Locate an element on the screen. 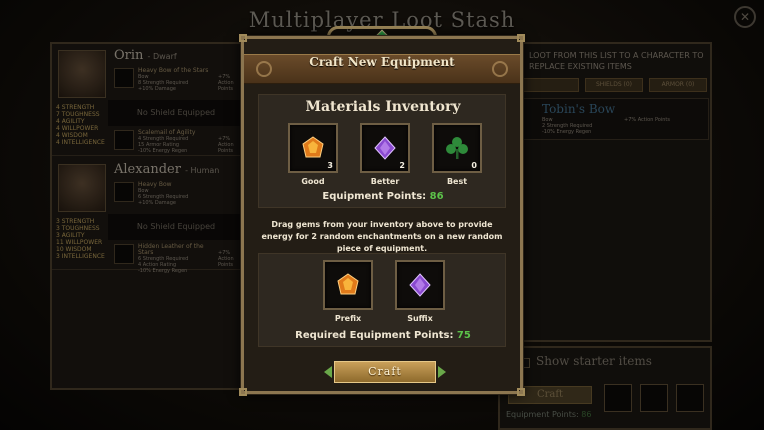  slot-label: Suffix is located at coordinates (420, 318).